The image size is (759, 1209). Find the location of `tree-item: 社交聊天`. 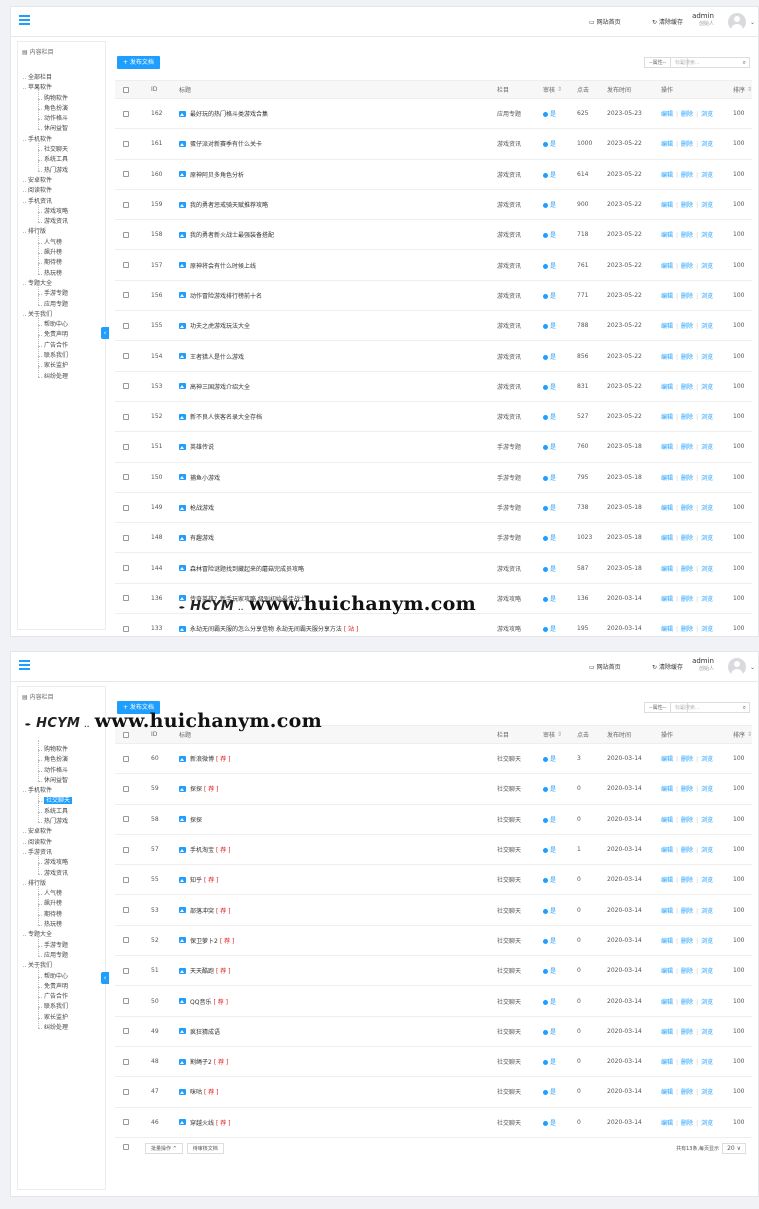

tree-item: 社交聊天 is located at coordinates (64, 798).